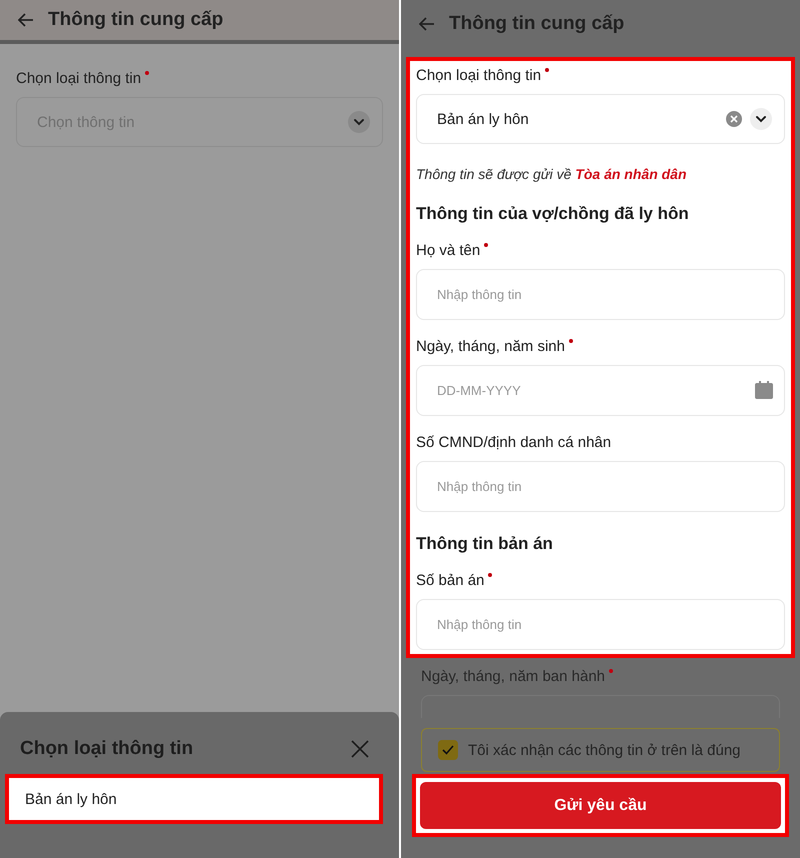  What do you see at coordinates (194, 799) in the screenshot?
I see `option-item: Bản án ly hôn` at bounding box center [194, 799].